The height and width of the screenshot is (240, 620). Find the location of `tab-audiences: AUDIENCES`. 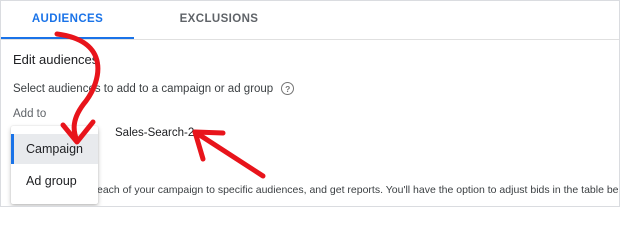

tab-audiences: AUDIENCES is located at coordinates (67, 20).